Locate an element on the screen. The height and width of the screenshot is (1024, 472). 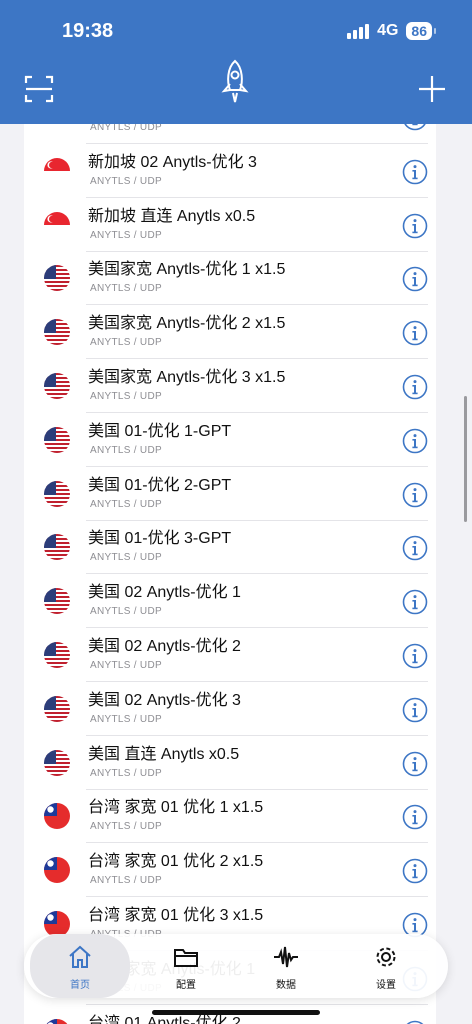
proxy-row: 台湾 家宽 01 优化 1 x1.5 ANYTLS / UDP is located at coordinates (230, 816).